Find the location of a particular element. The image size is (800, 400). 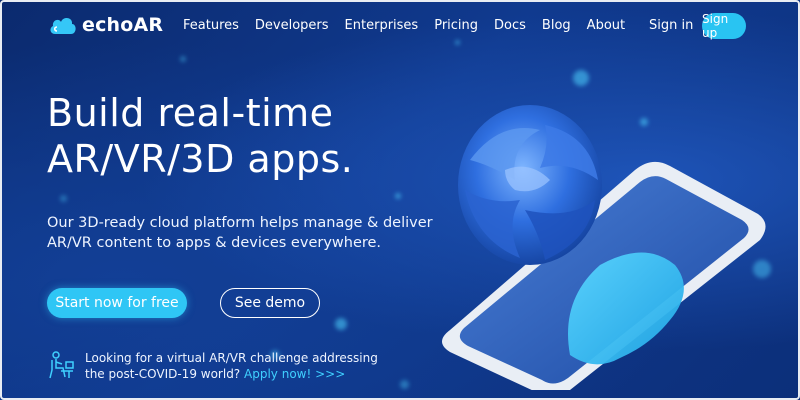

person-at-desk-icon is located at coordinates (61, 365).